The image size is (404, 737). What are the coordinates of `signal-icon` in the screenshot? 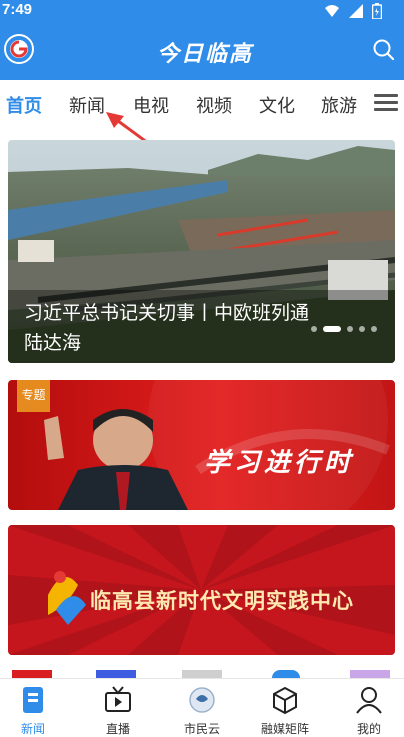 It's located at (356, 11).